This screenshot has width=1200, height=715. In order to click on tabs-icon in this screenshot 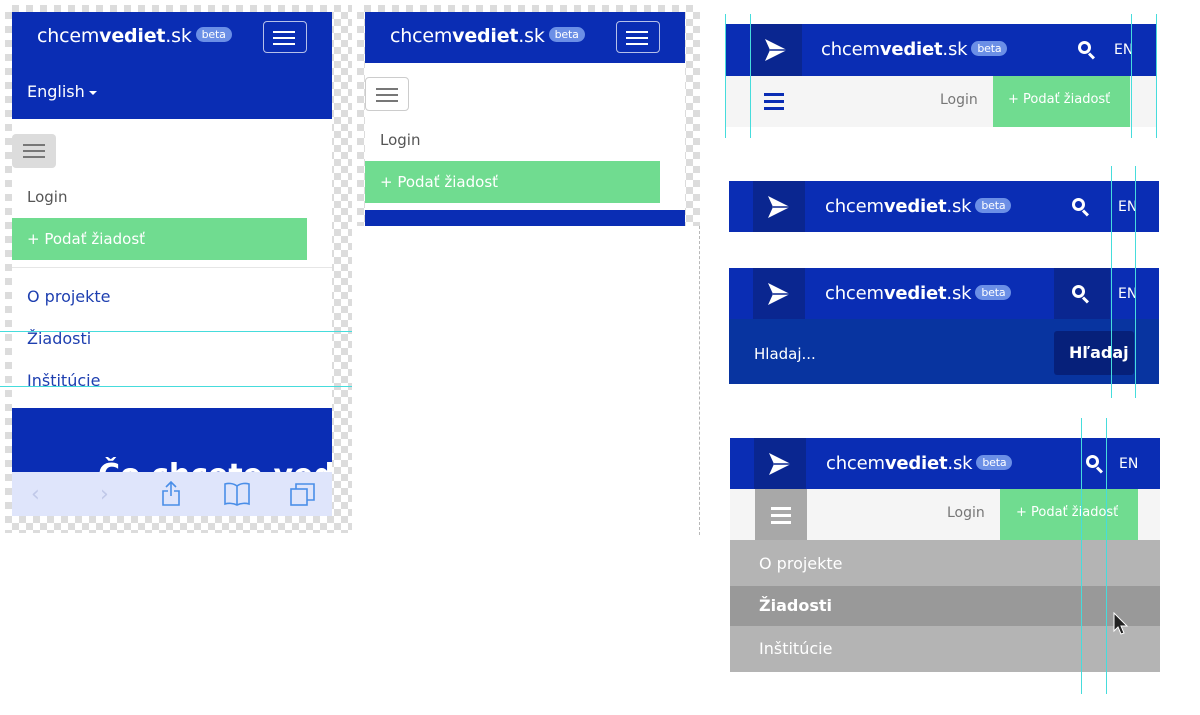, I will do `click(303, 494)`.